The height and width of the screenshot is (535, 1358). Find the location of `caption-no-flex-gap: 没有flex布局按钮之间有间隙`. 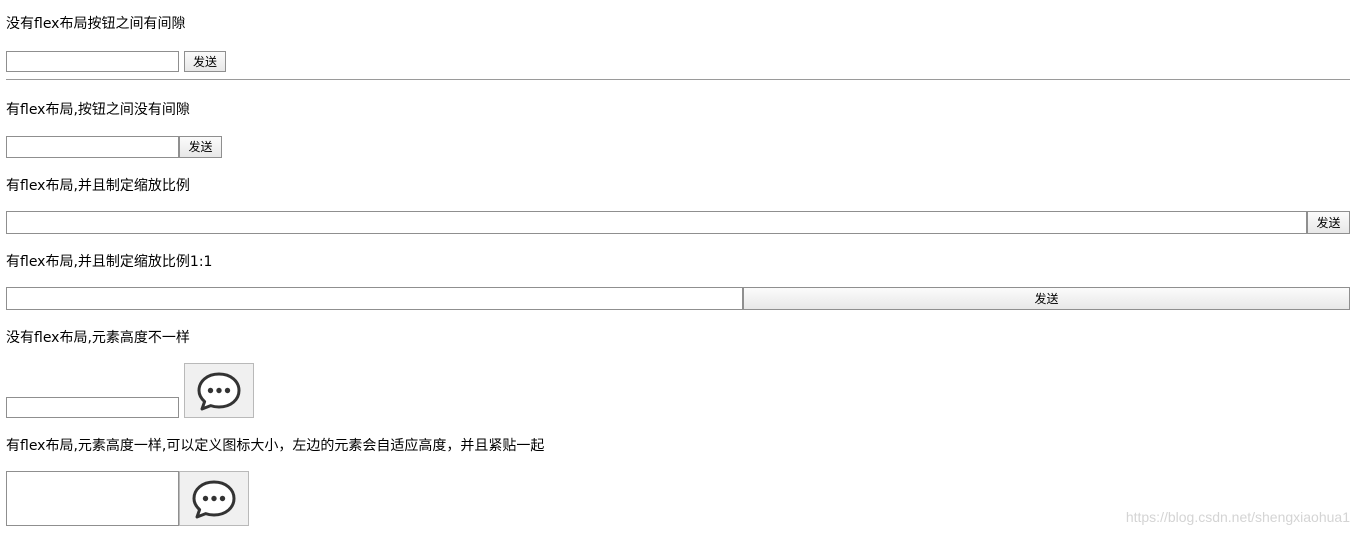

caption-no-flex-gap: 没有flex布局按钮之间有间隙 is located at coordinates (96, 24).